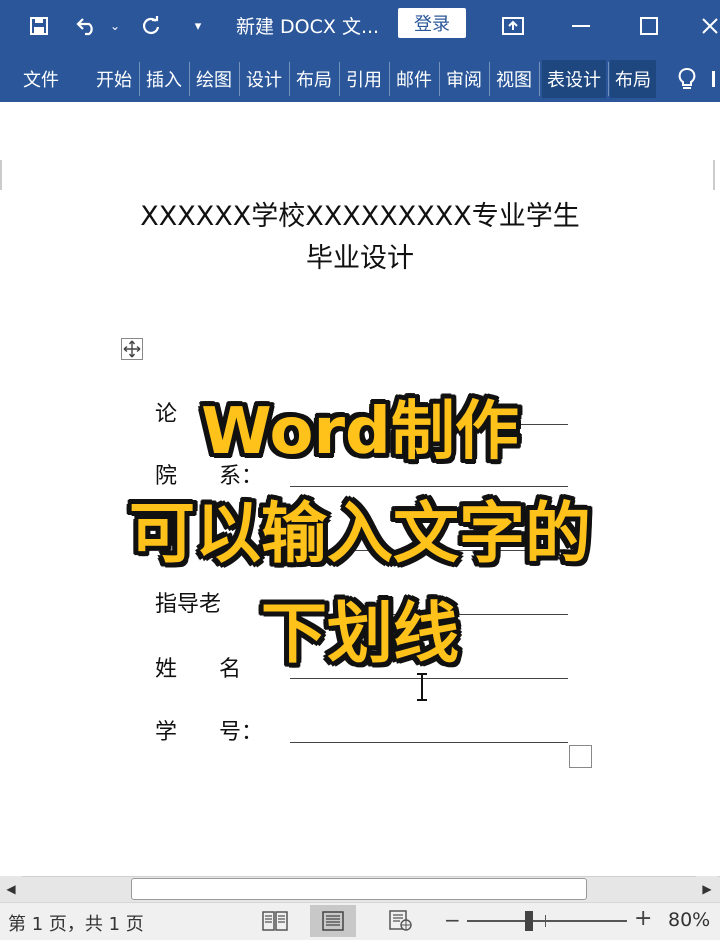 The width and height of the screenshot is (720, 940). I want to click on zoom-slider, so click(547, 921).